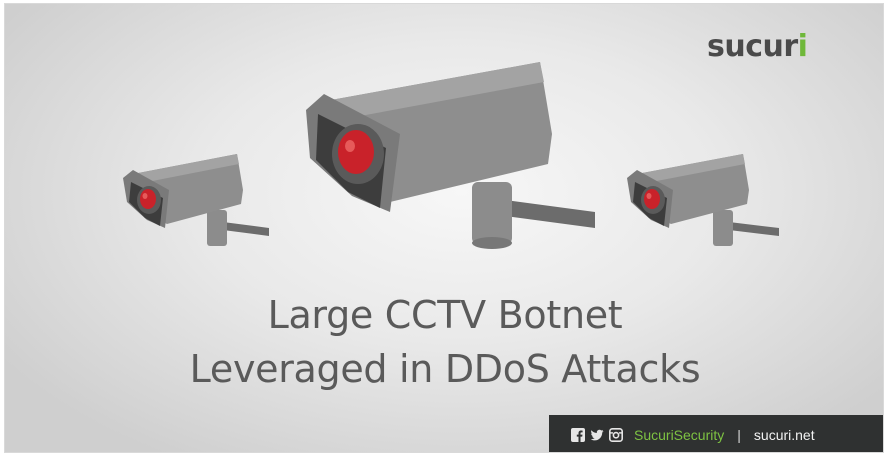 Image resolution: width=888 pixels, height=458 pixels. I want to click on headline-line-2: Leveraged in DDoS Attacks, so click(445, 369).